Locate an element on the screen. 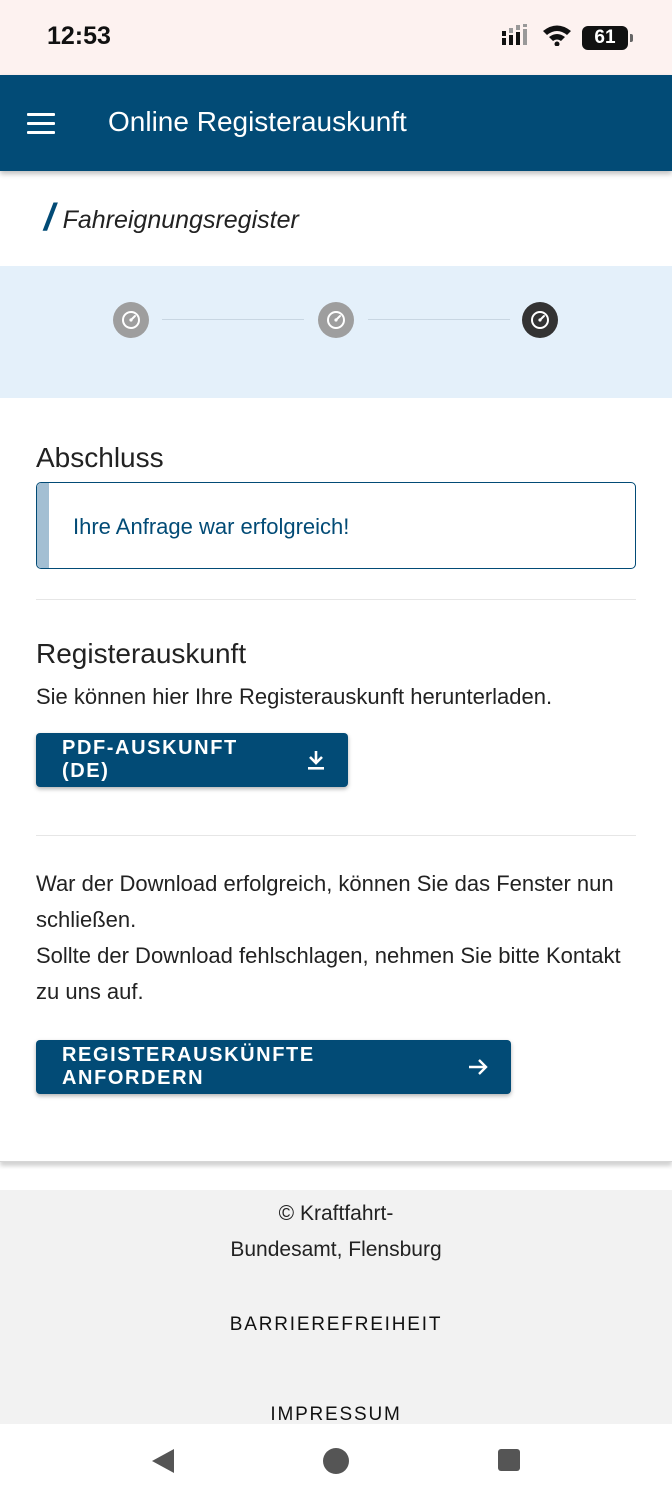  progress-stepper is located at coordinates (336, 332).